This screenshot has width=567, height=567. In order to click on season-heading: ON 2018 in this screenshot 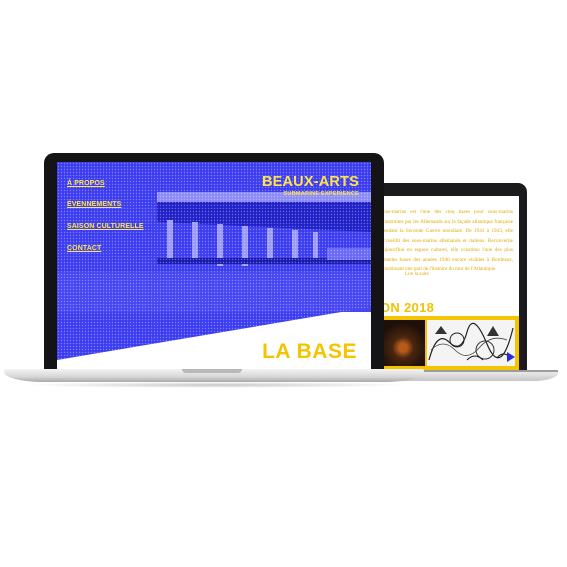, I will do `click(407, 307)`.